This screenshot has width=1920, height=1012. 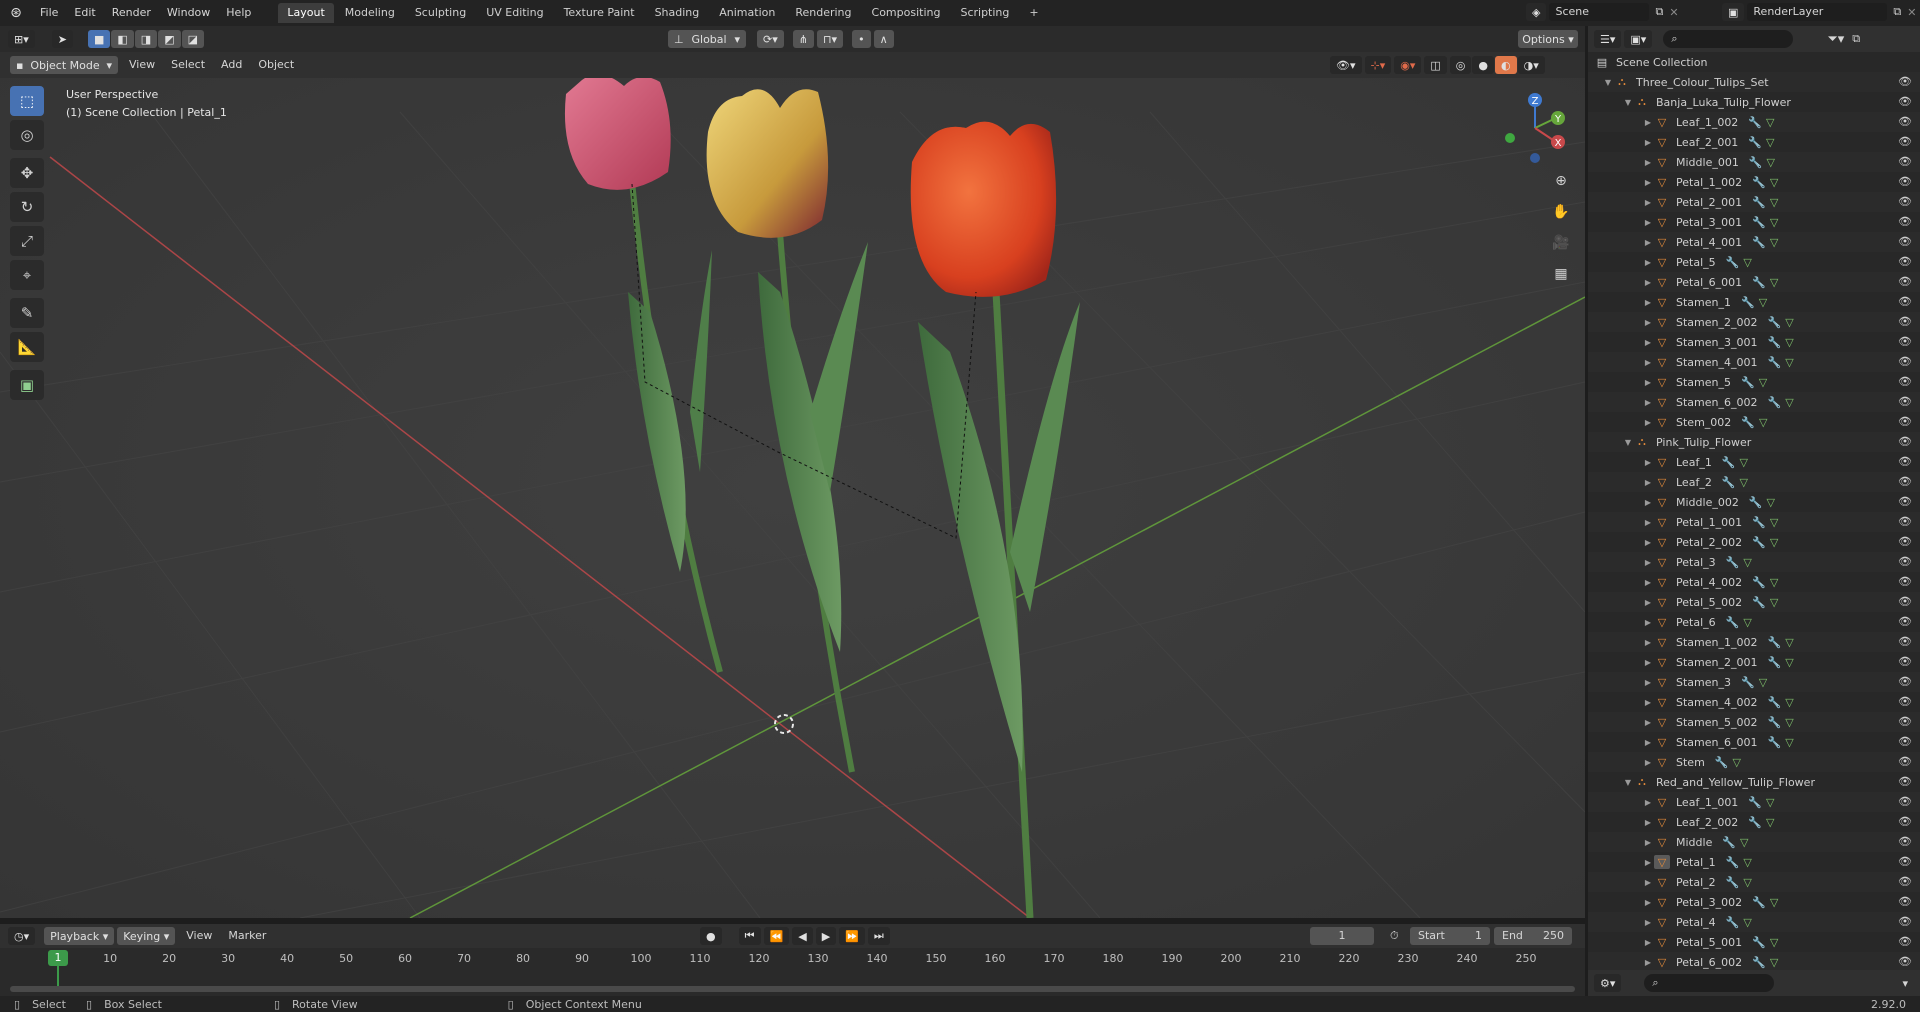 I want to click on scene-name: Scene, so click(x=1599, y=12).